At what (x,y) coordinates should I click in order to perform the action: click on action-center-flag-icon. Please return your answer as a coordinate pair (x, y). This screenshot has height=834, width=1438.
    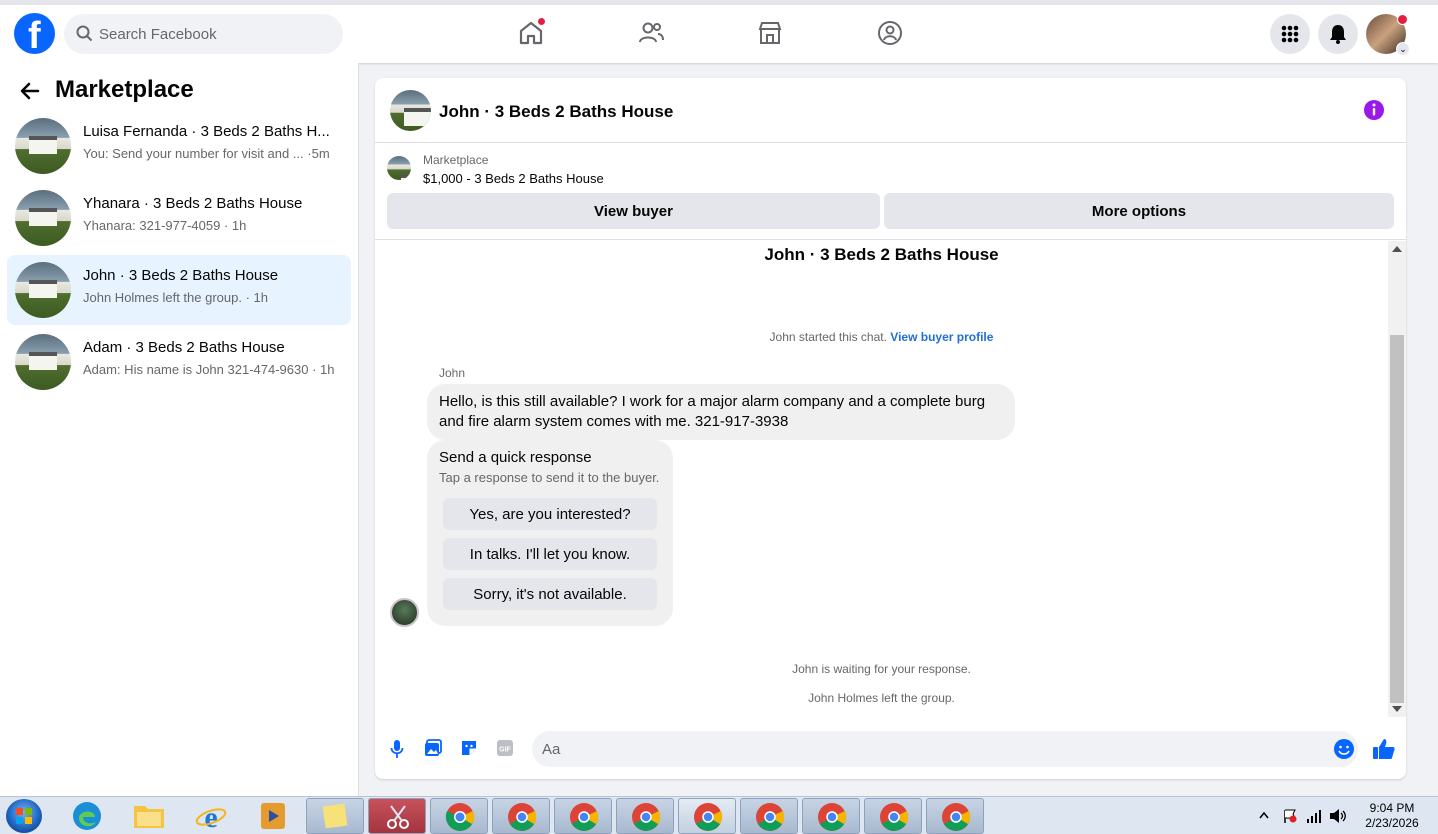
    Looking at the image, I should click on (1290, 816).